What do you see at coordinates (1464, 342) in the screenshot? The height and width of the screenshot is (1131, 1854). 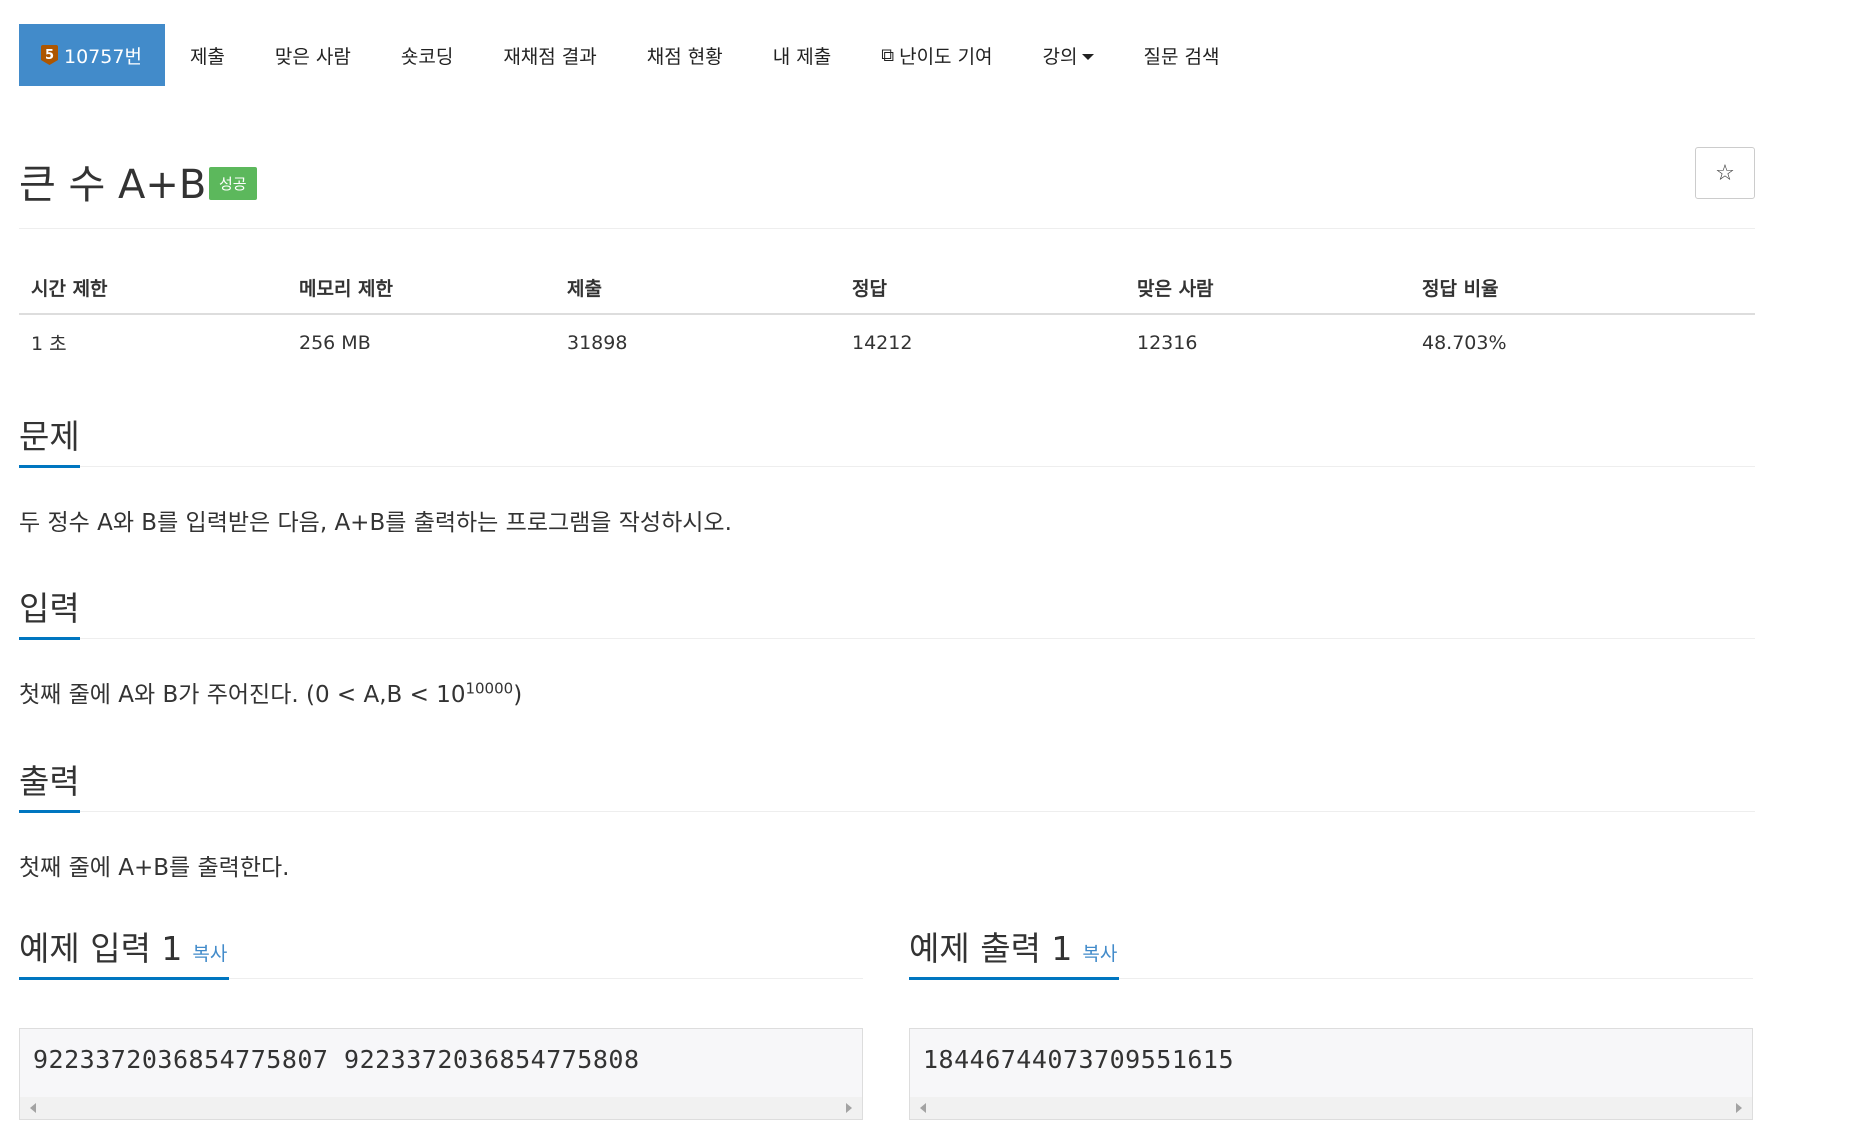 I see `accept-ratio-value: 48.703%` at bounding box center [1464, 342].